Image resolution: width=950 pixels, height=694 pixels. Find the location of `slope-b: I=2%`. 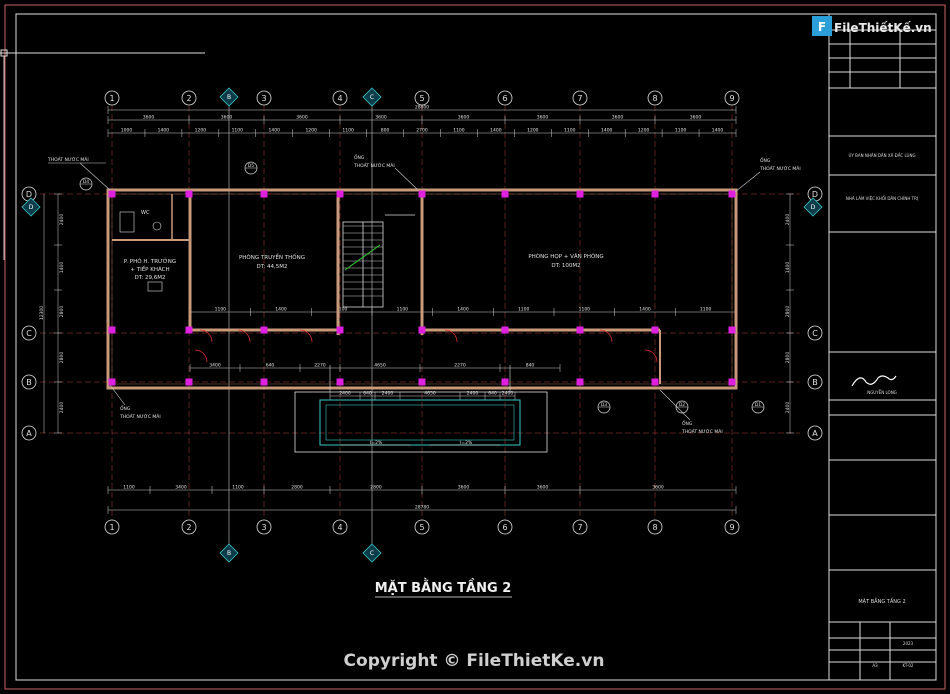

slope-b: I=2% is located at coordinates (466, 443).